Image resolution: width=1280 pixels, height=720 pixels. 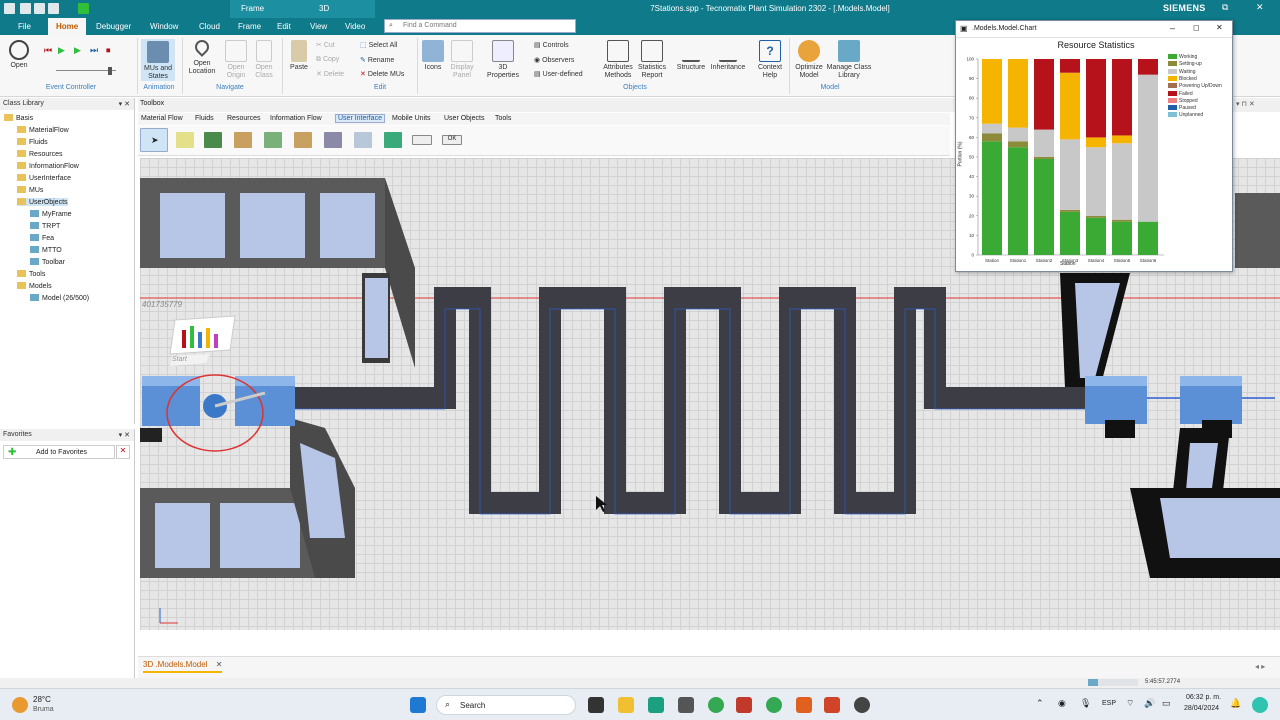 I want to click on tree-item: MaterialFlow, so click(x=43, y=130).